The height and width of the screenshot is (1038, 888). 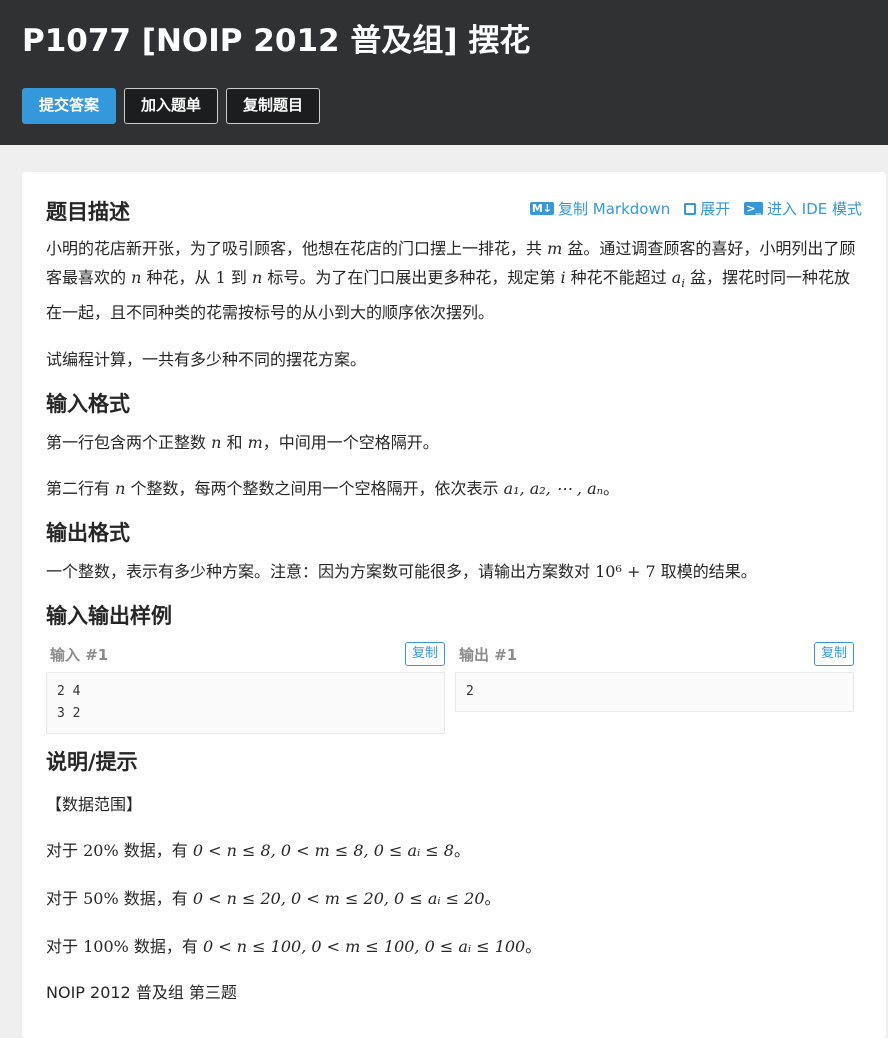 I want to click on submit-answer-button: 提交答案, so click(x=69, y=106).